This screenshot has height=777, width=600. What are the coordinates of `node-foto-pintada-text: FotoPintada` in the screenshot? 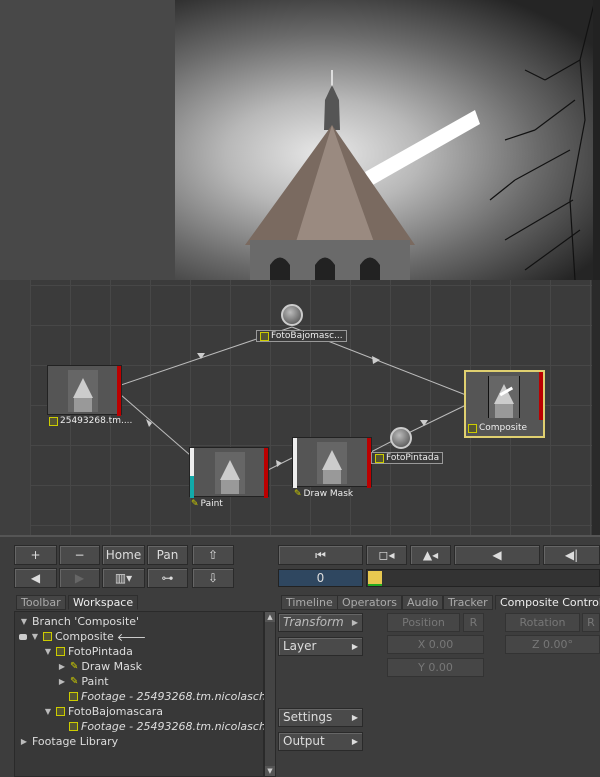 It's located at (413, 458).